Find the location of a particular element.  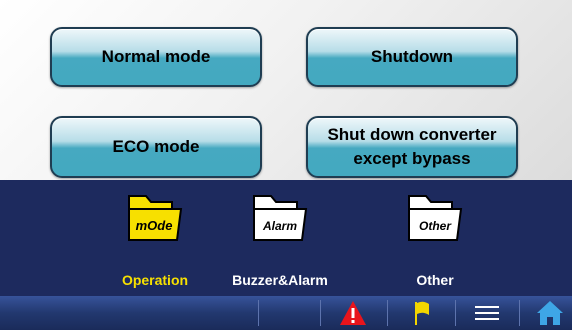

normal-mode-button: Normal mode is located at coordinates (156, 57).